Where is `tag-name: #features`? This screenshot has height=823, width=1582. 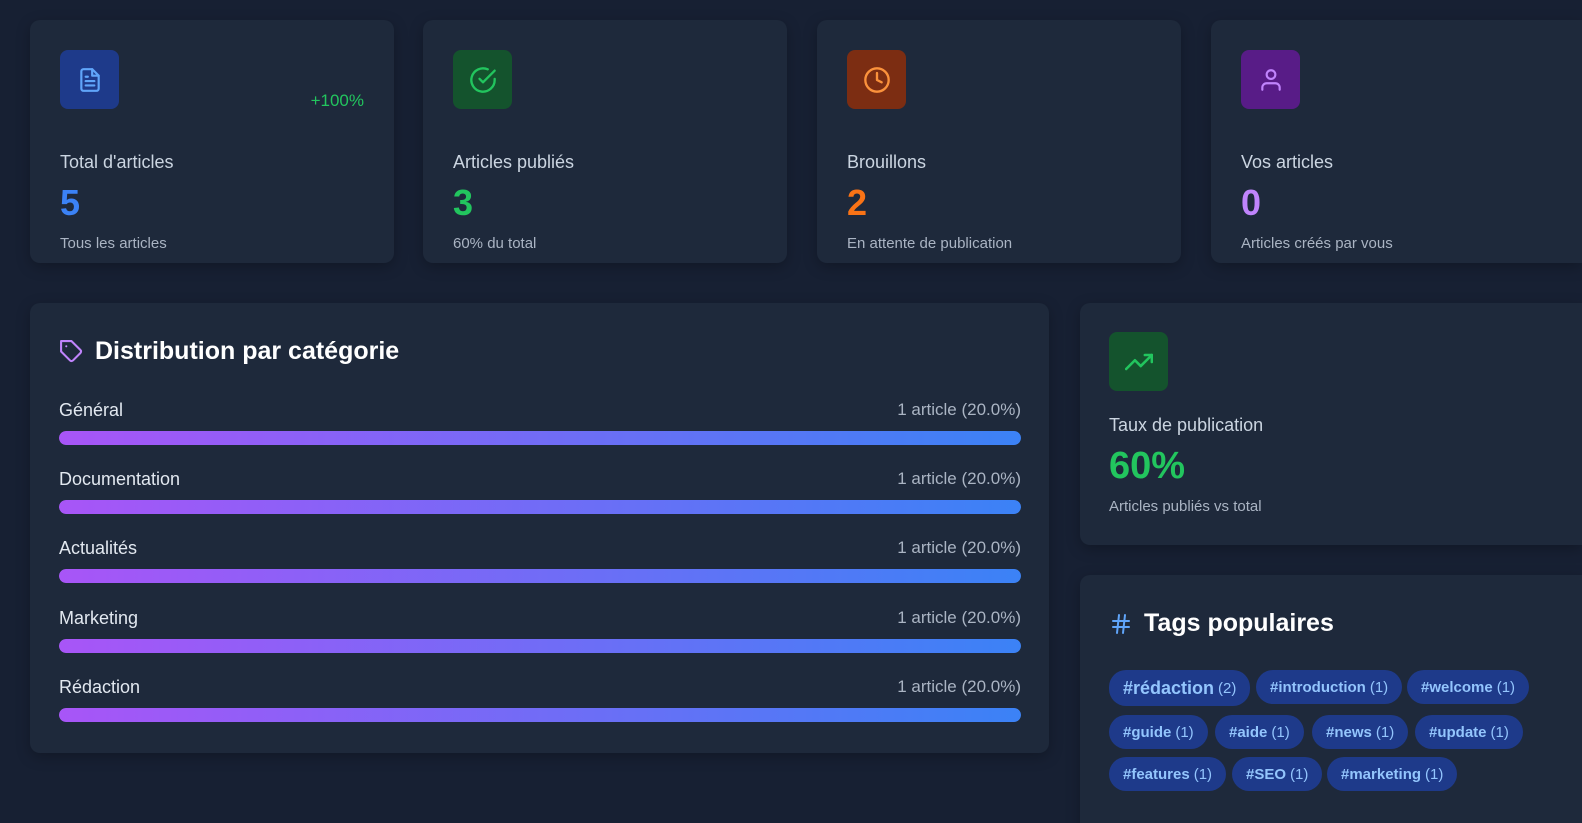 tag-name: #features is located at coordinates (1156, 774).